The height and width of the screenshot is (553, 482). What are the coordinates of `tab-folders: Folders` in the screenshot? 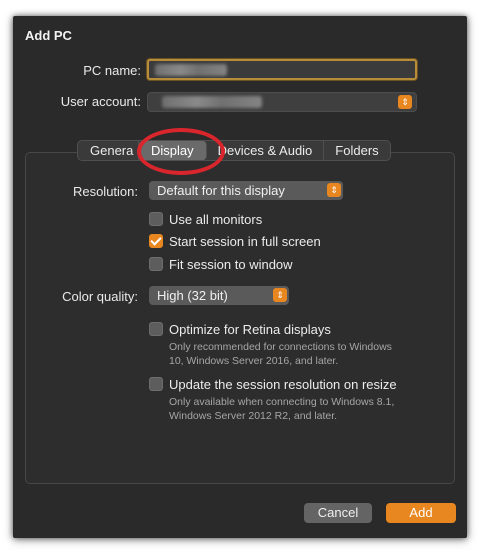 It's located at (356, 150).